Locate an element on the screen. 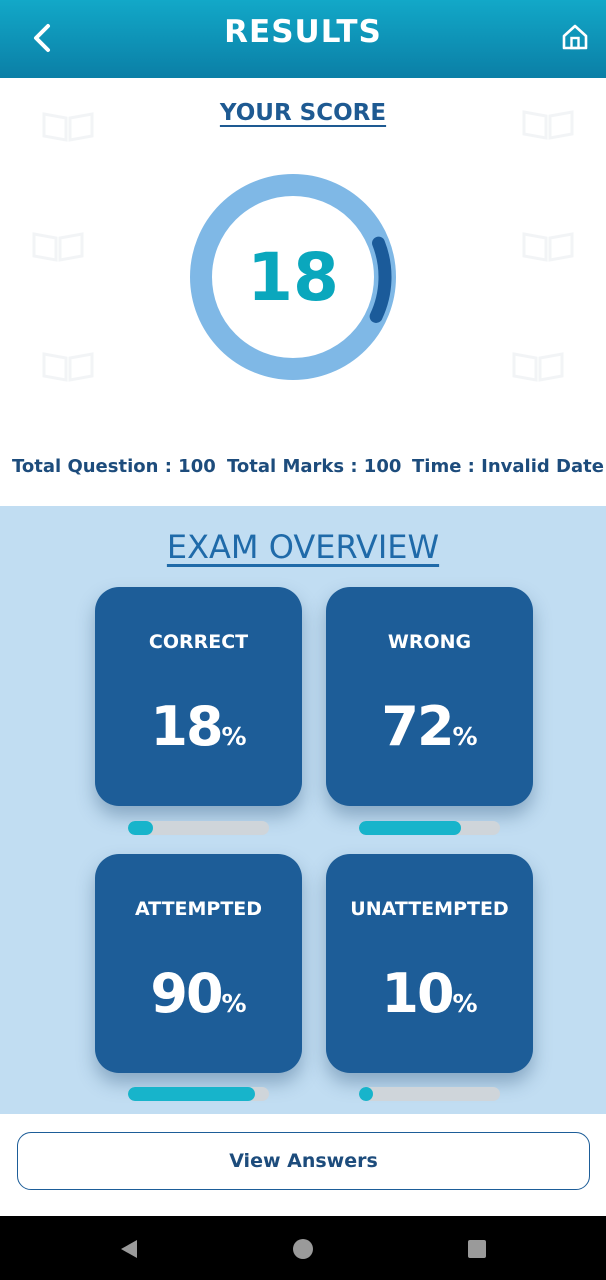 The width and height of the screenshot is (606, 1280). attempted-progress-fill is located at coordinates (191, 1094).